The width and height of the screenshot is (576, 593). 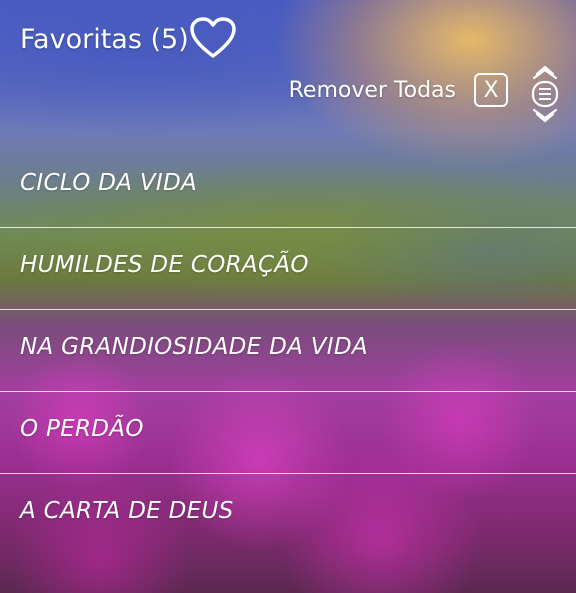 I want to click on list-item: A CARTA DE DEUS, so click(x=288, y=515).